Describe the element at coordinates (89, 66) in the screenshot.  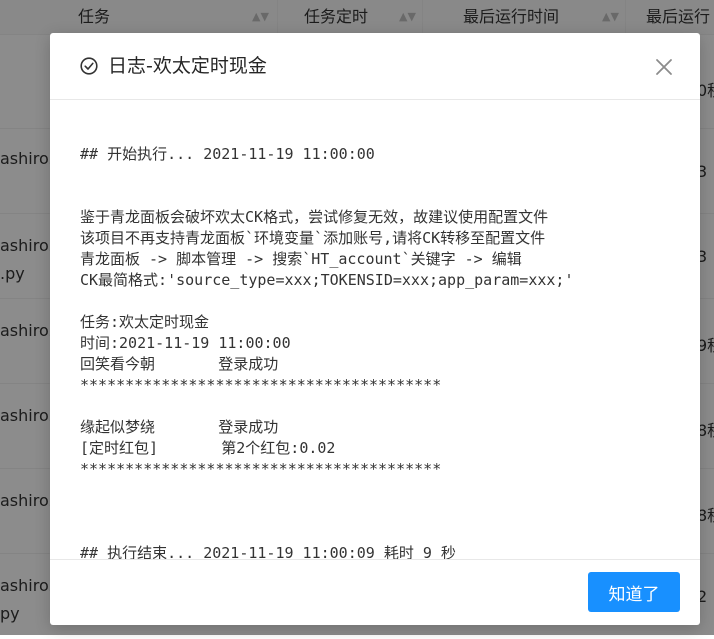
I see `check-circle-icon` at that location.